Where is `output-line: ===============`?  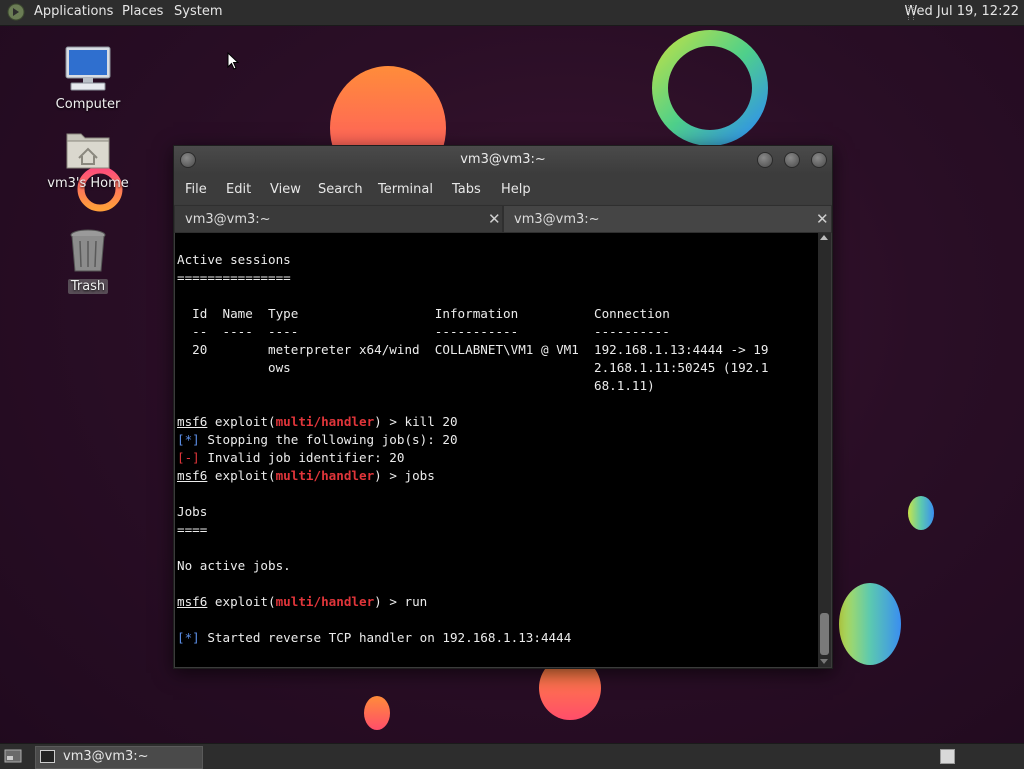
output-line: =============== is located at coordinates (234, 277).